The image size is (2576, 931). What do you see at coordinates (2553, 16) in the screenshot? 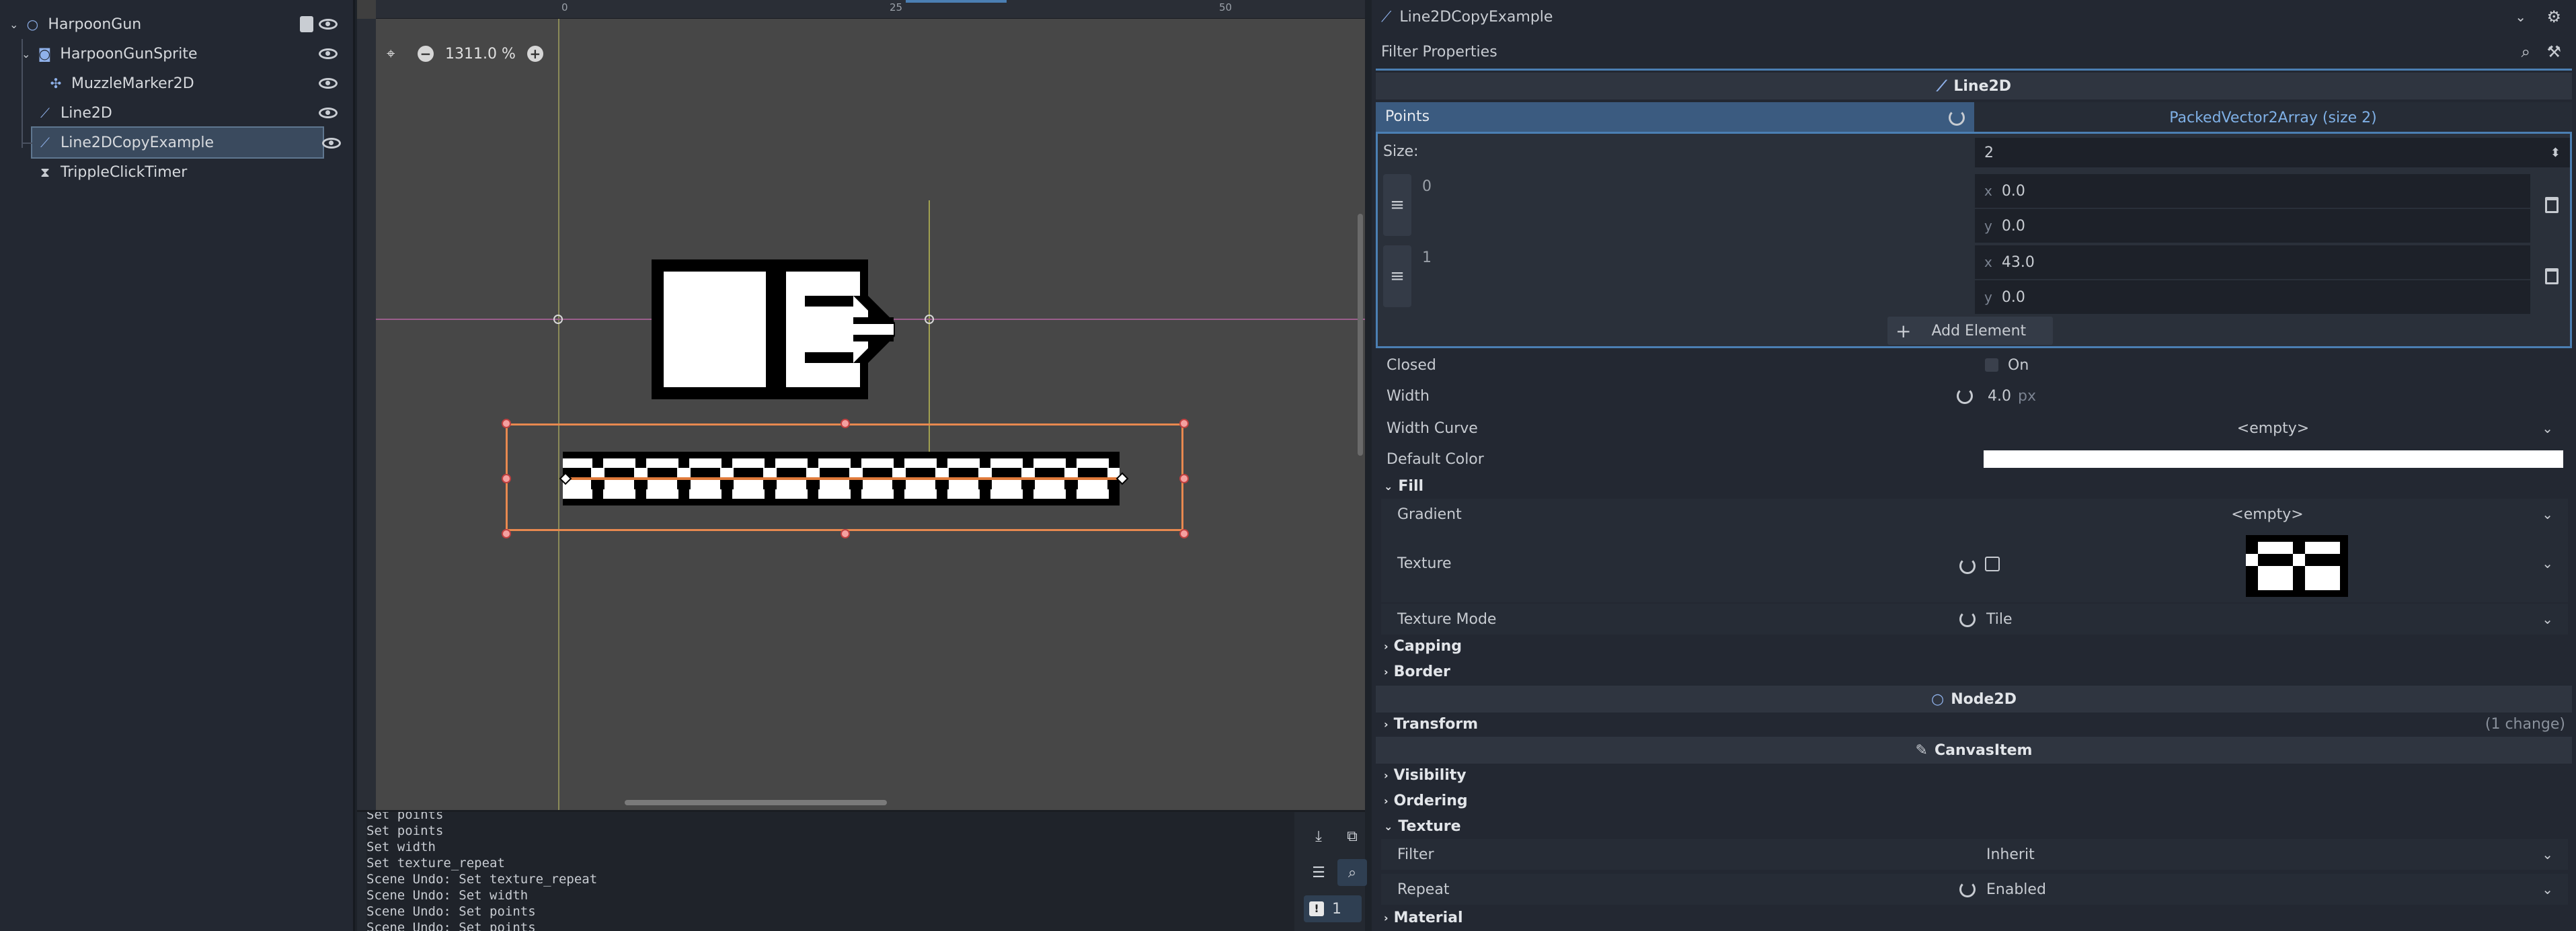
I see `gear-icon: ⚙` at bounding box center [2553, 16].